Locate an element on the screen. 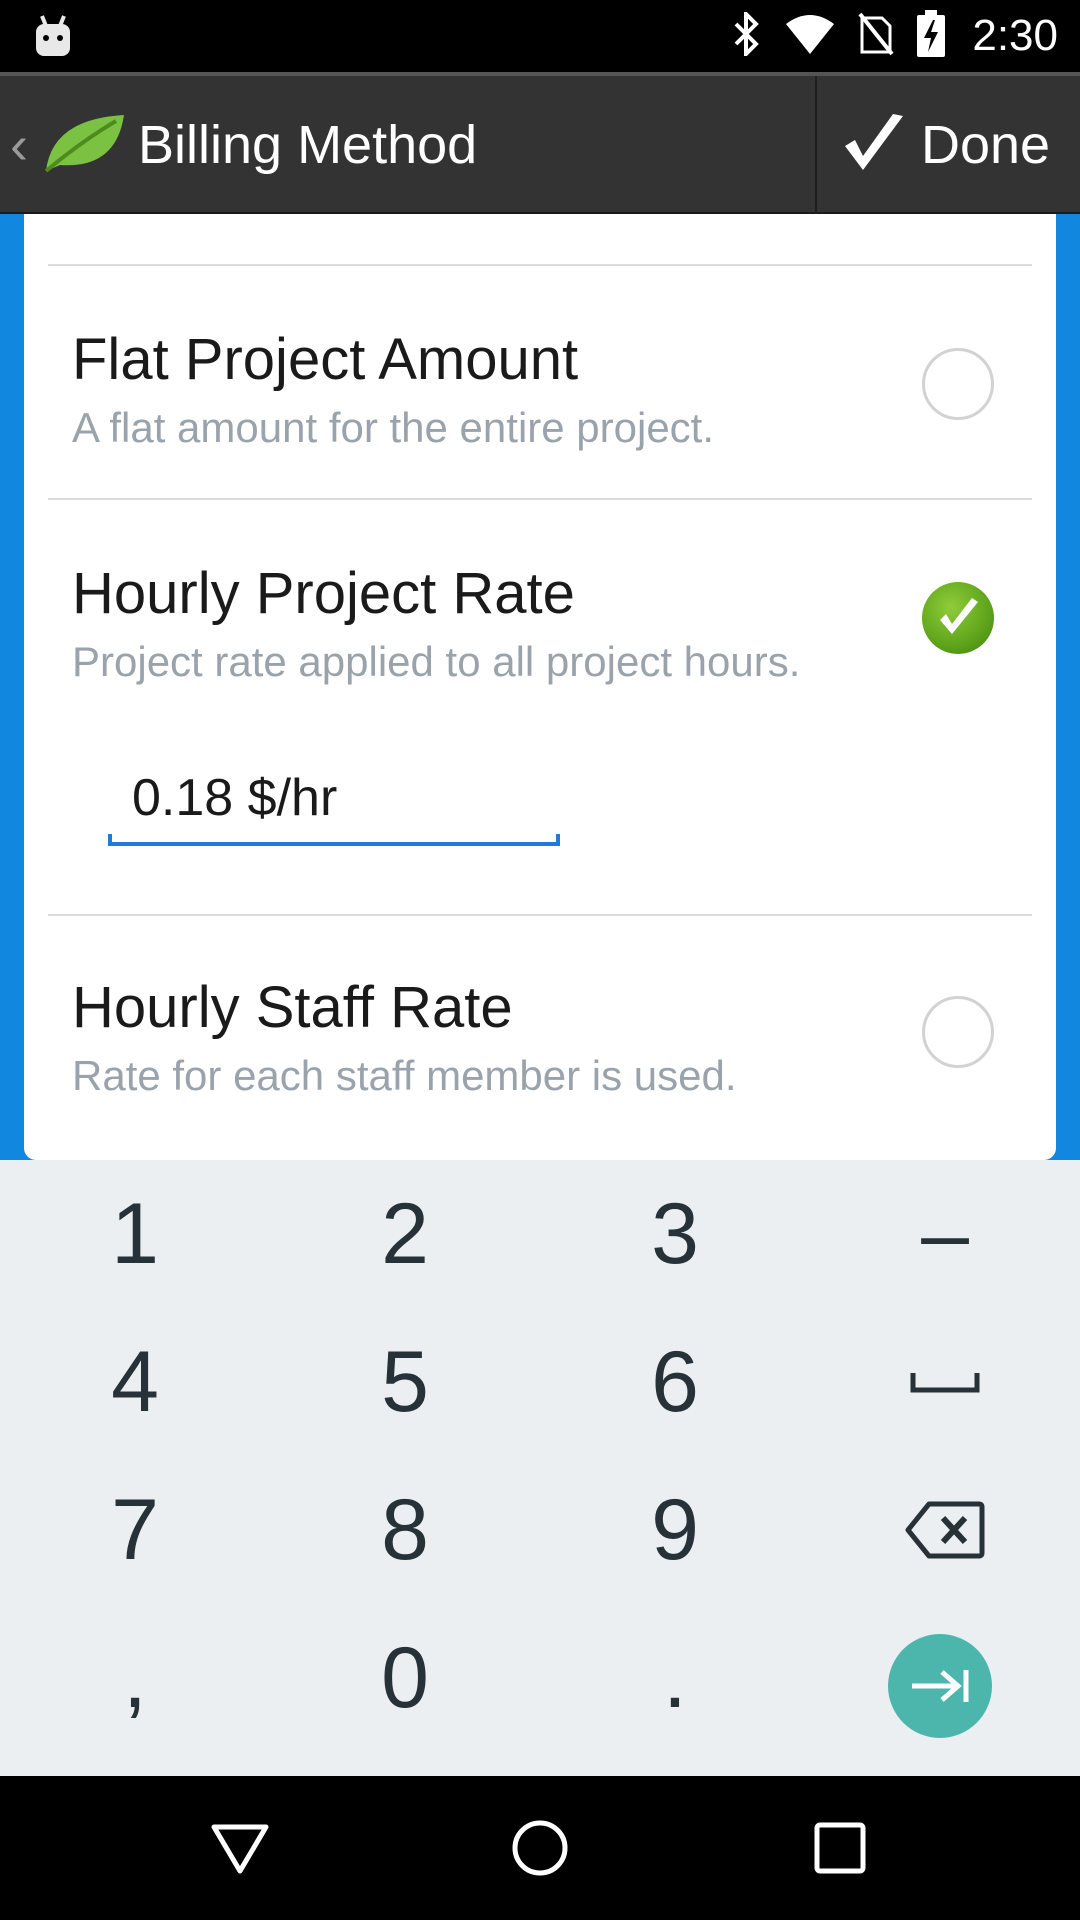 The image size is (1080, 1920). key-period: . is located at coordinates (675, 1678).